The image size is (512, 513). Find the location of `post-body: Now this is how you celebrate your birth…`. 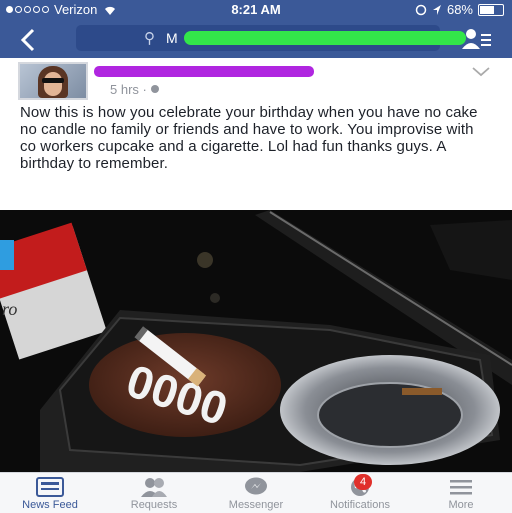

post-body: Now this is how you celebrate your birth… is located at coordinates (249, 138).